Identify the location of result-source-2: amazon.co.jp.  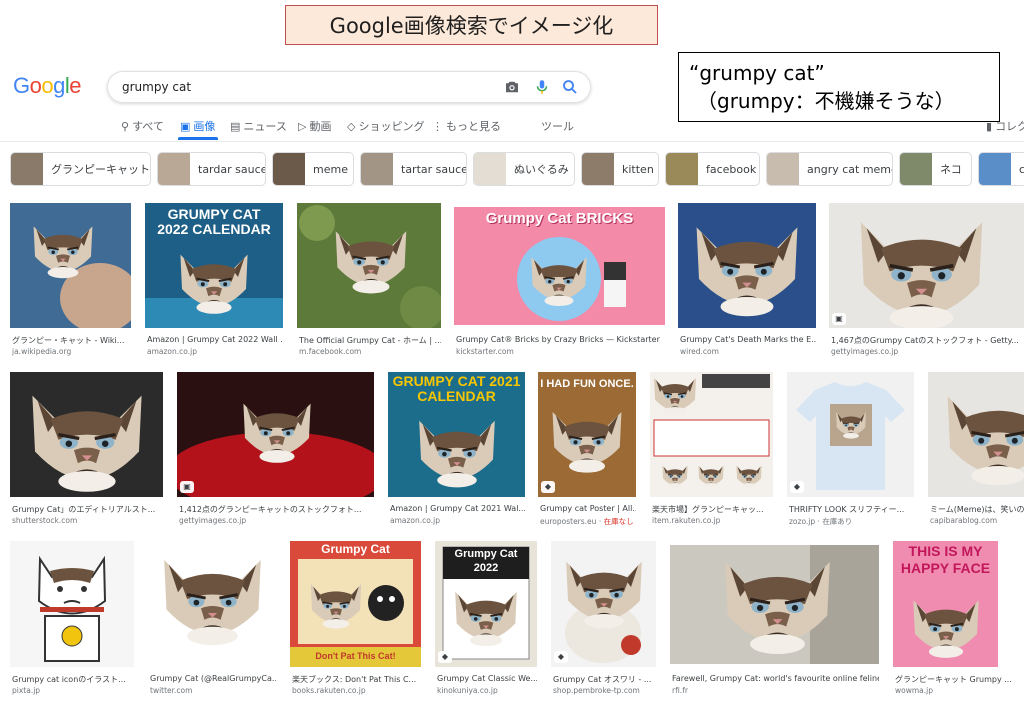
(215, 351).